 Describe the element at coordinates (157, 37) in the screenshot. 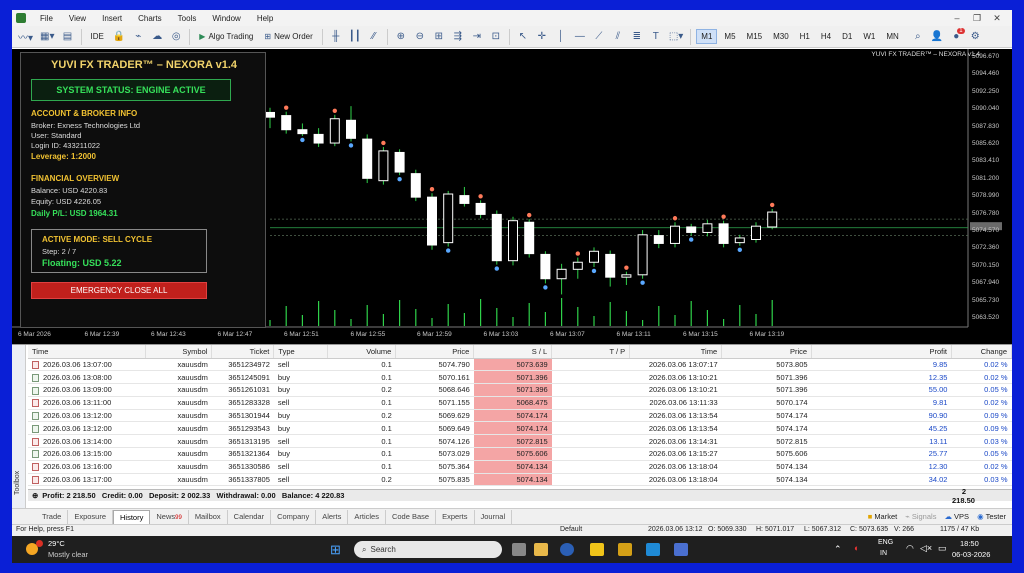

I see `vps-icon: ☁` at that location.